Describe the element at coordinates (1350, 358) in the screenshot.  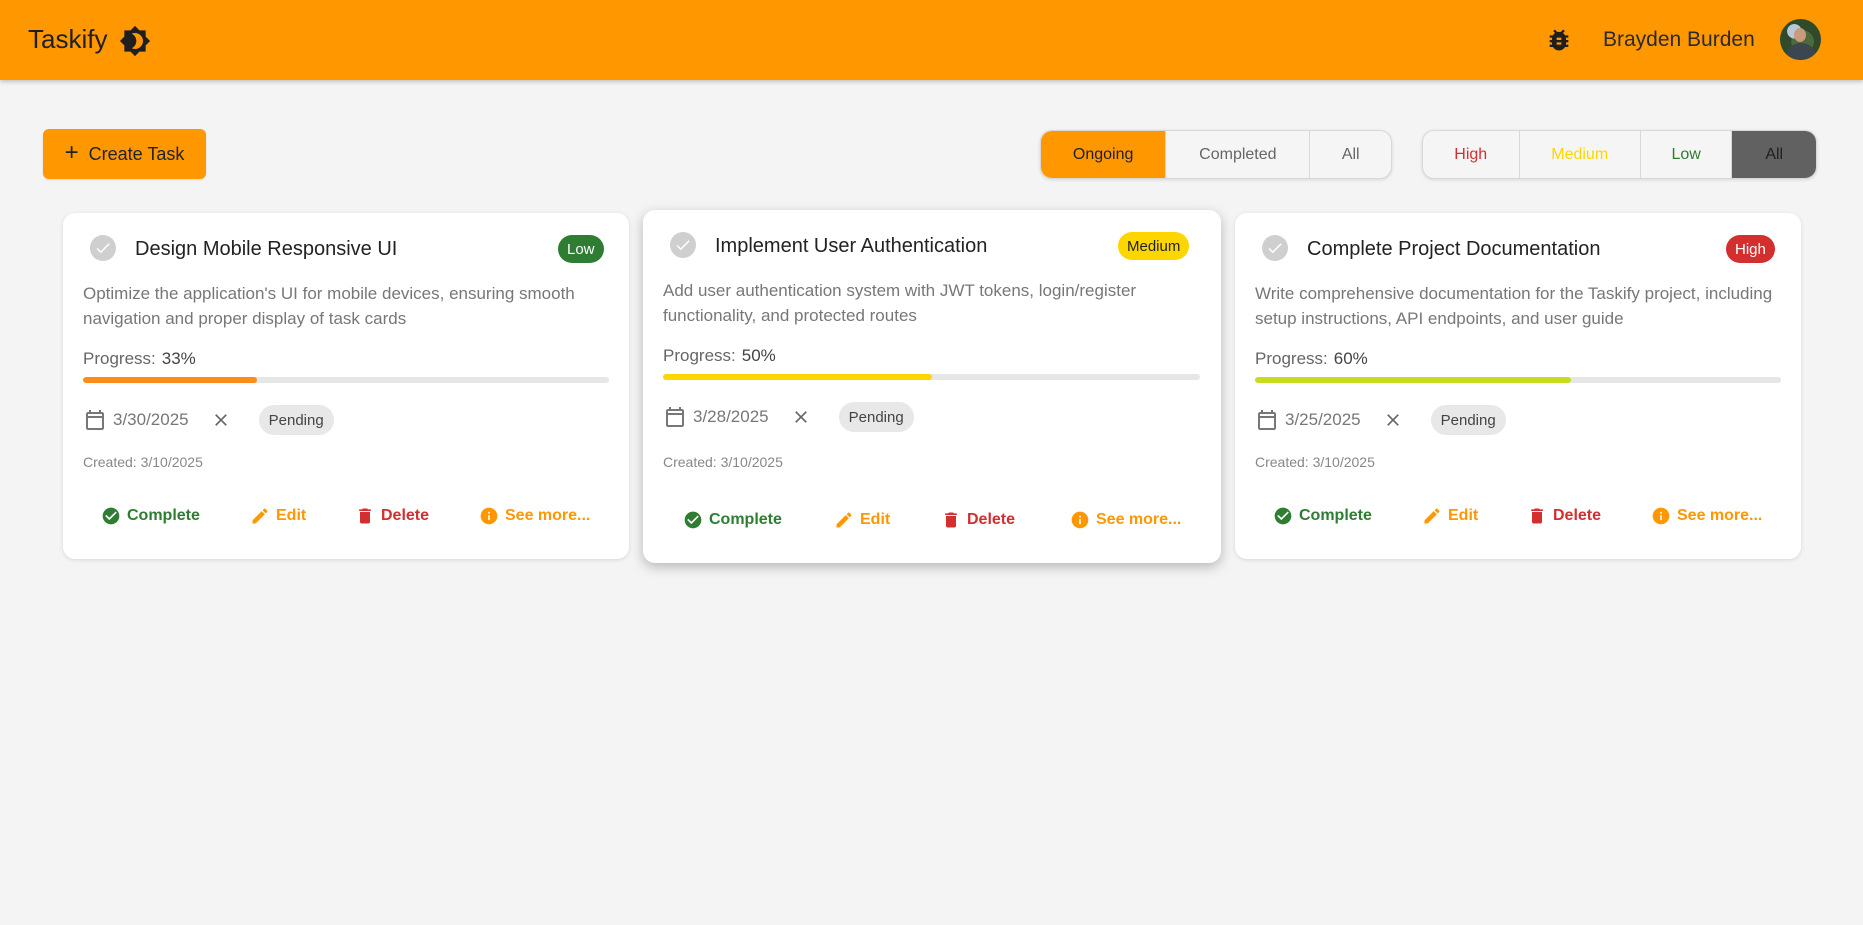
I see `progress-value: 60%` at that location.